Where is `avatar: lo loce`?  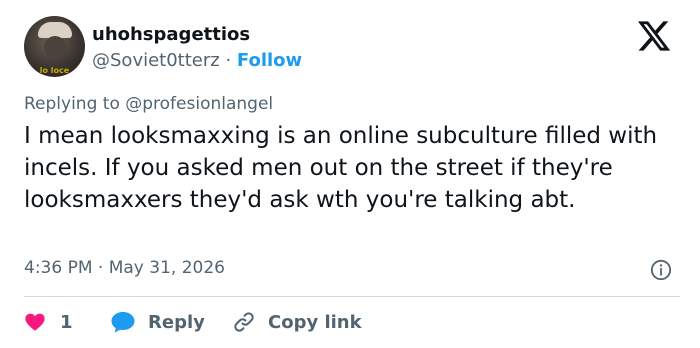
avatar: lo loce is located at coordinates (54, 46).